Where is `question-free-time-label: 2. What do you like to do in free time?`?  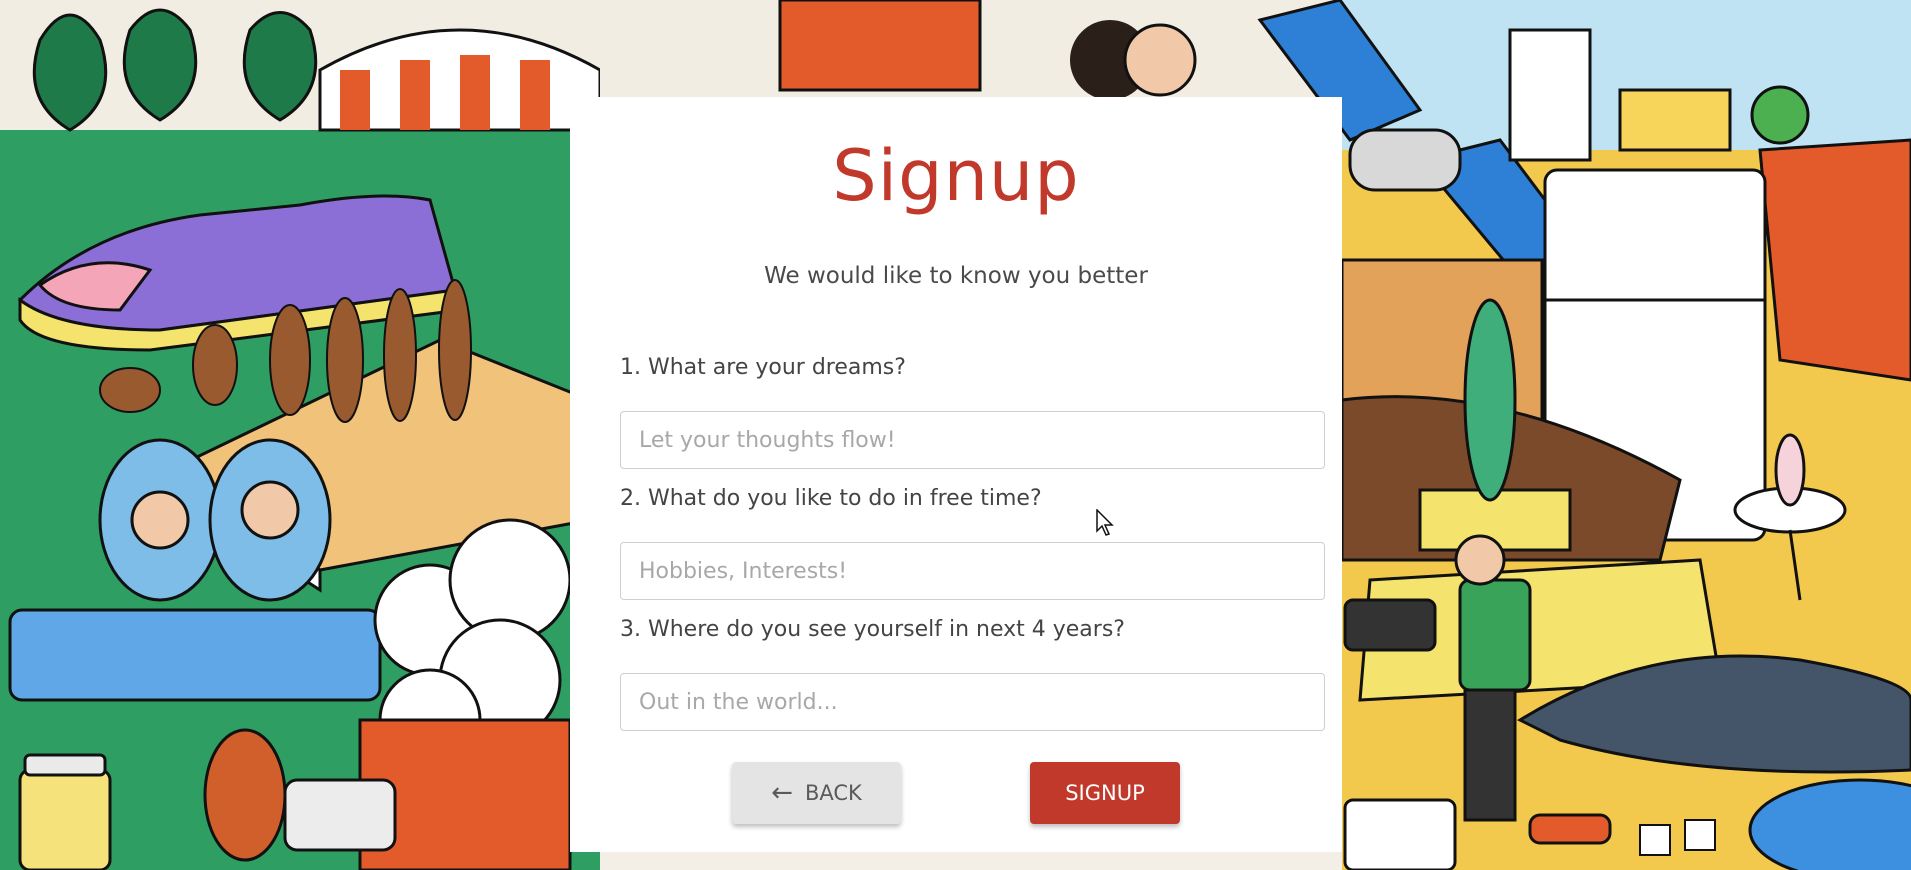 question-free-time-label: 2. What do you like to do in free time? is located at coordinates (831, 498).